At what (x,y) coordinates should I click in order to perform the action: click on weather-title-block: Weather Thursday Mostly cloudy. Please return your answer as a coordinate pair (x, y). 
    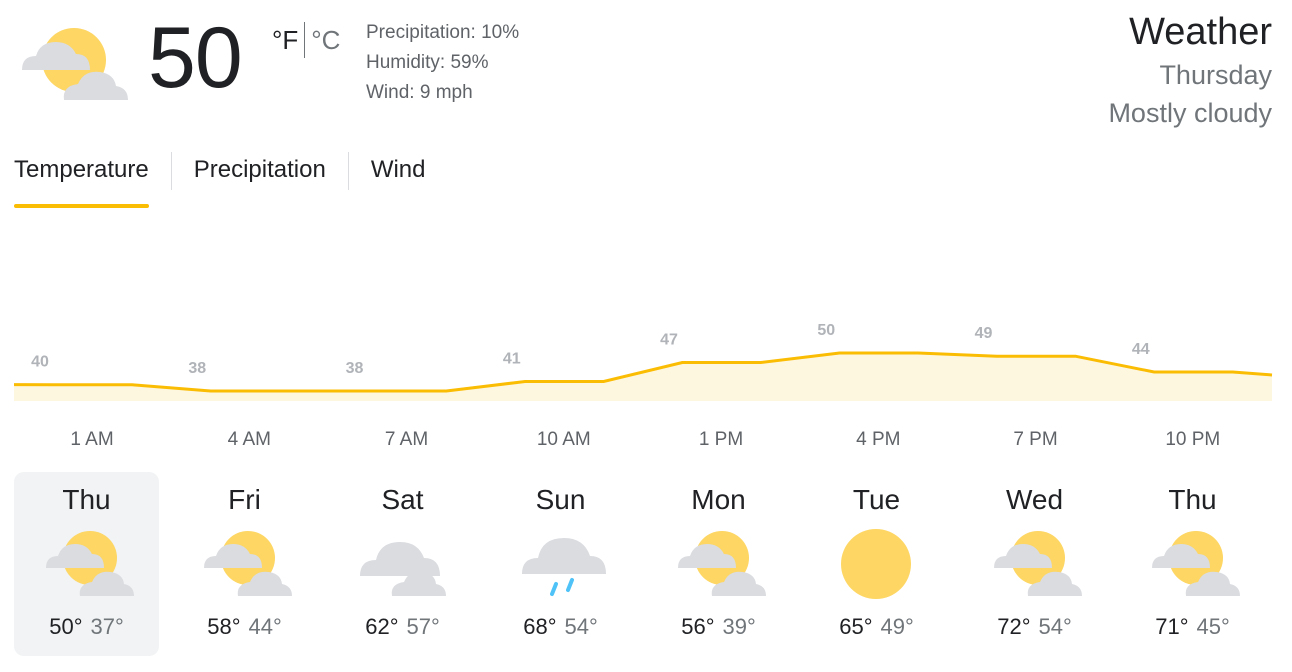
    Looking at the image, I should click on (1190, 70).